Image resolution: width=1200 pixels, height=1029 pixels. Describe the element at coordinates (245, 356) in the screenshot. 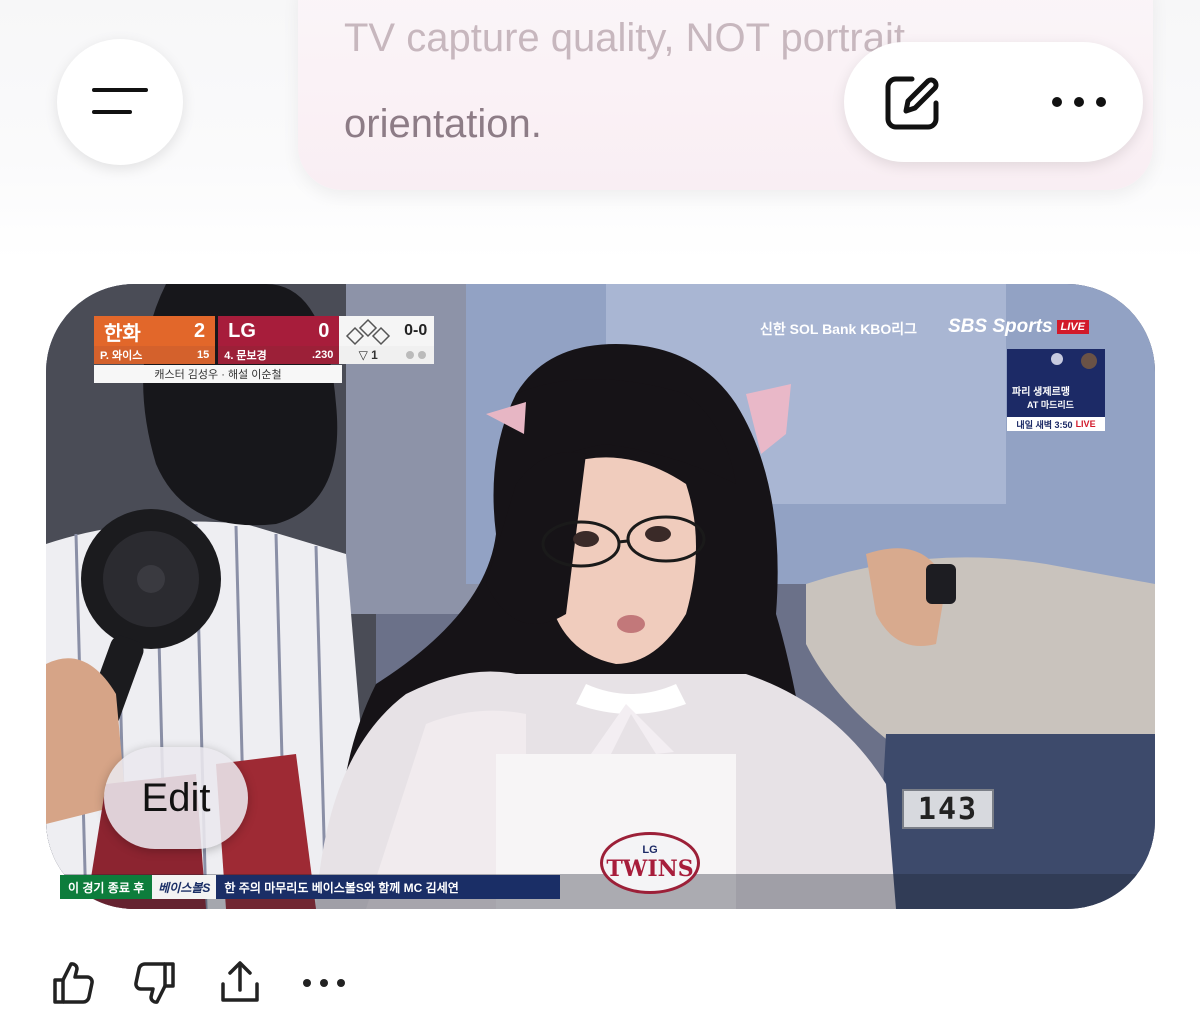

I see `batter-name: 4. 문보경` at that location.